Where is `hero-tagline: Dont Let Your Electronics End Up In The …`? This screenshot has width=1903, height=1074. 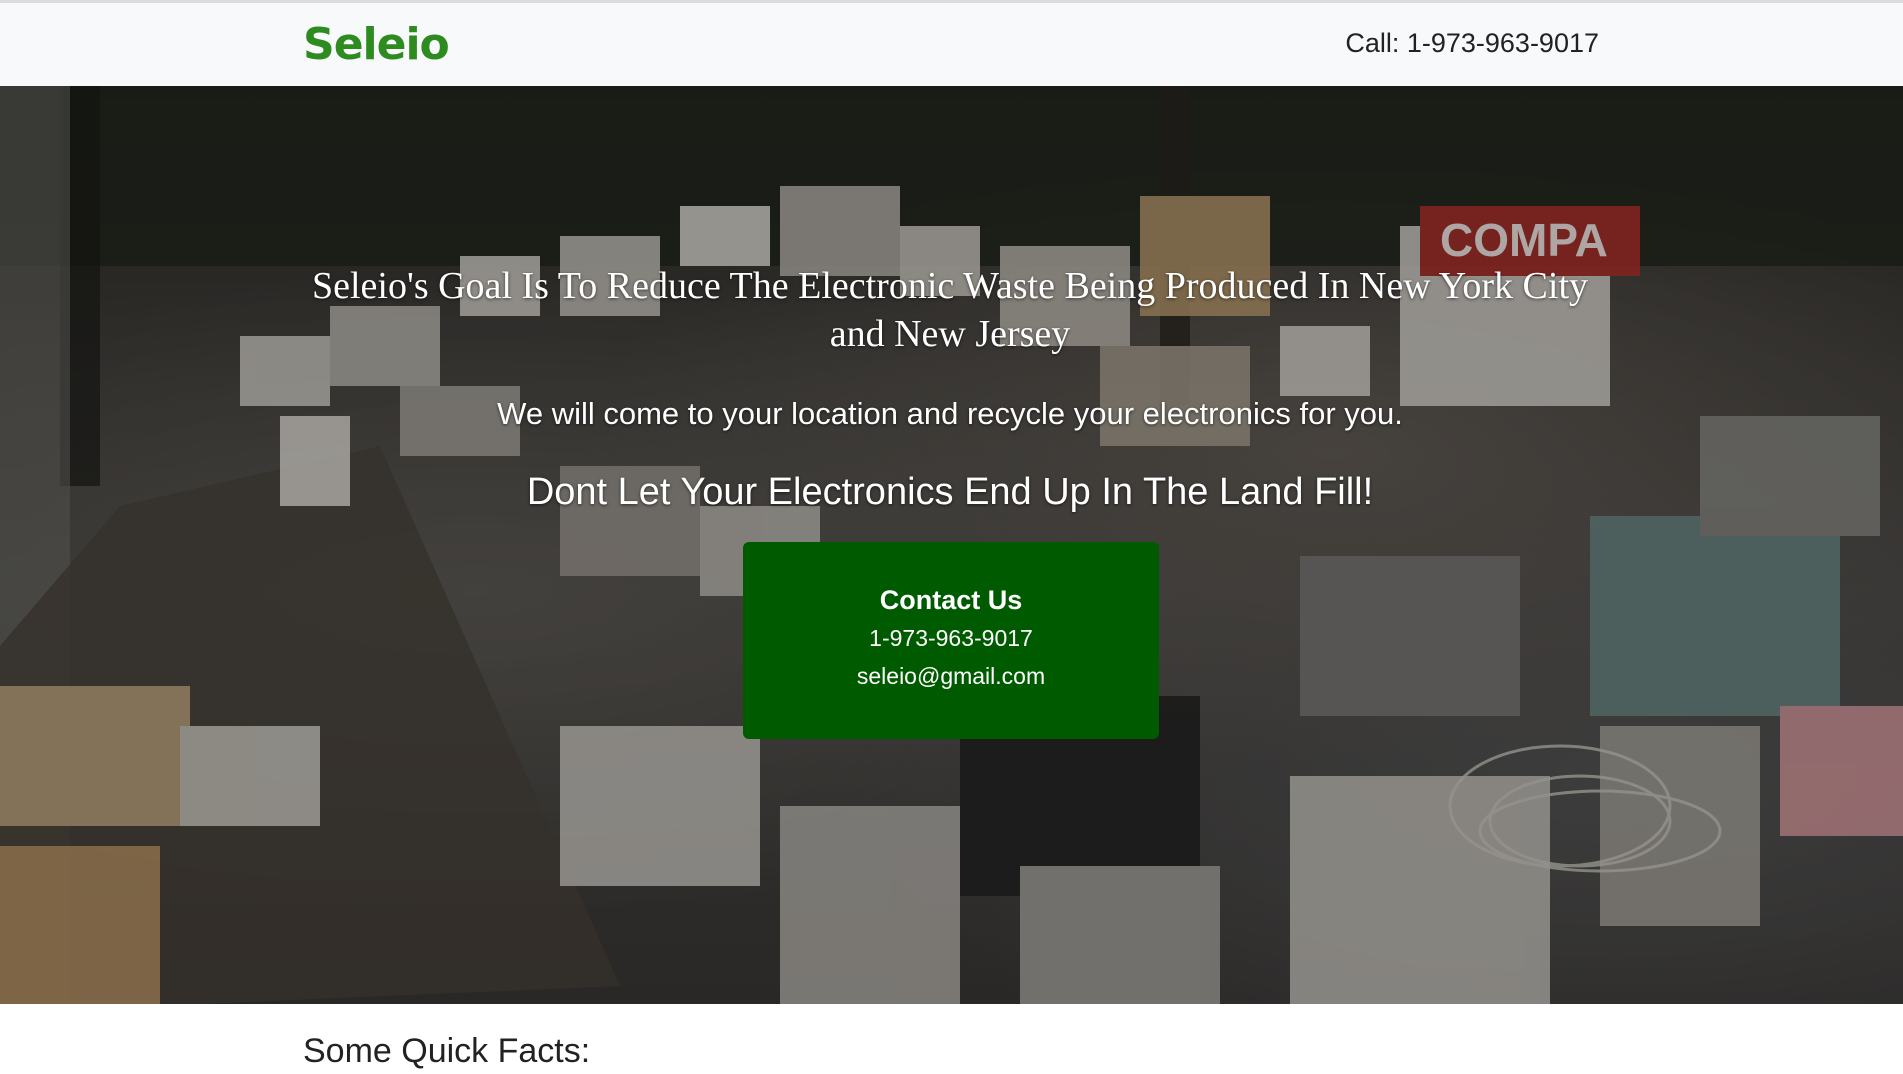 hero-tagline: Dont Let Your Electronics End Up In The … is located at coordinates (950, 492).